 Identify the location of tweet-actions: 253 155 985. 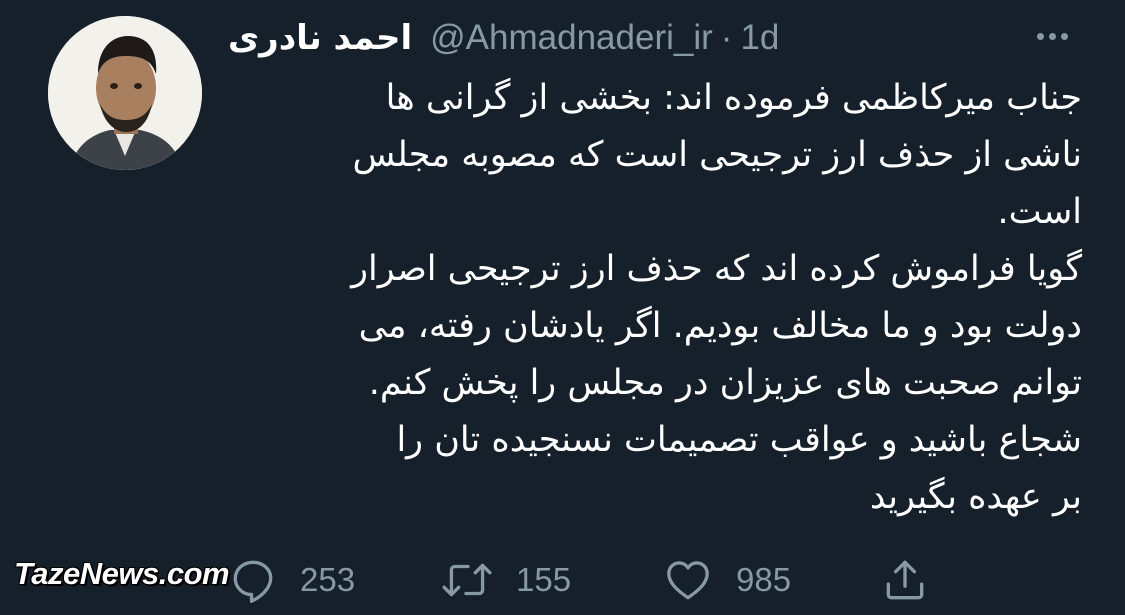
(562, 580).